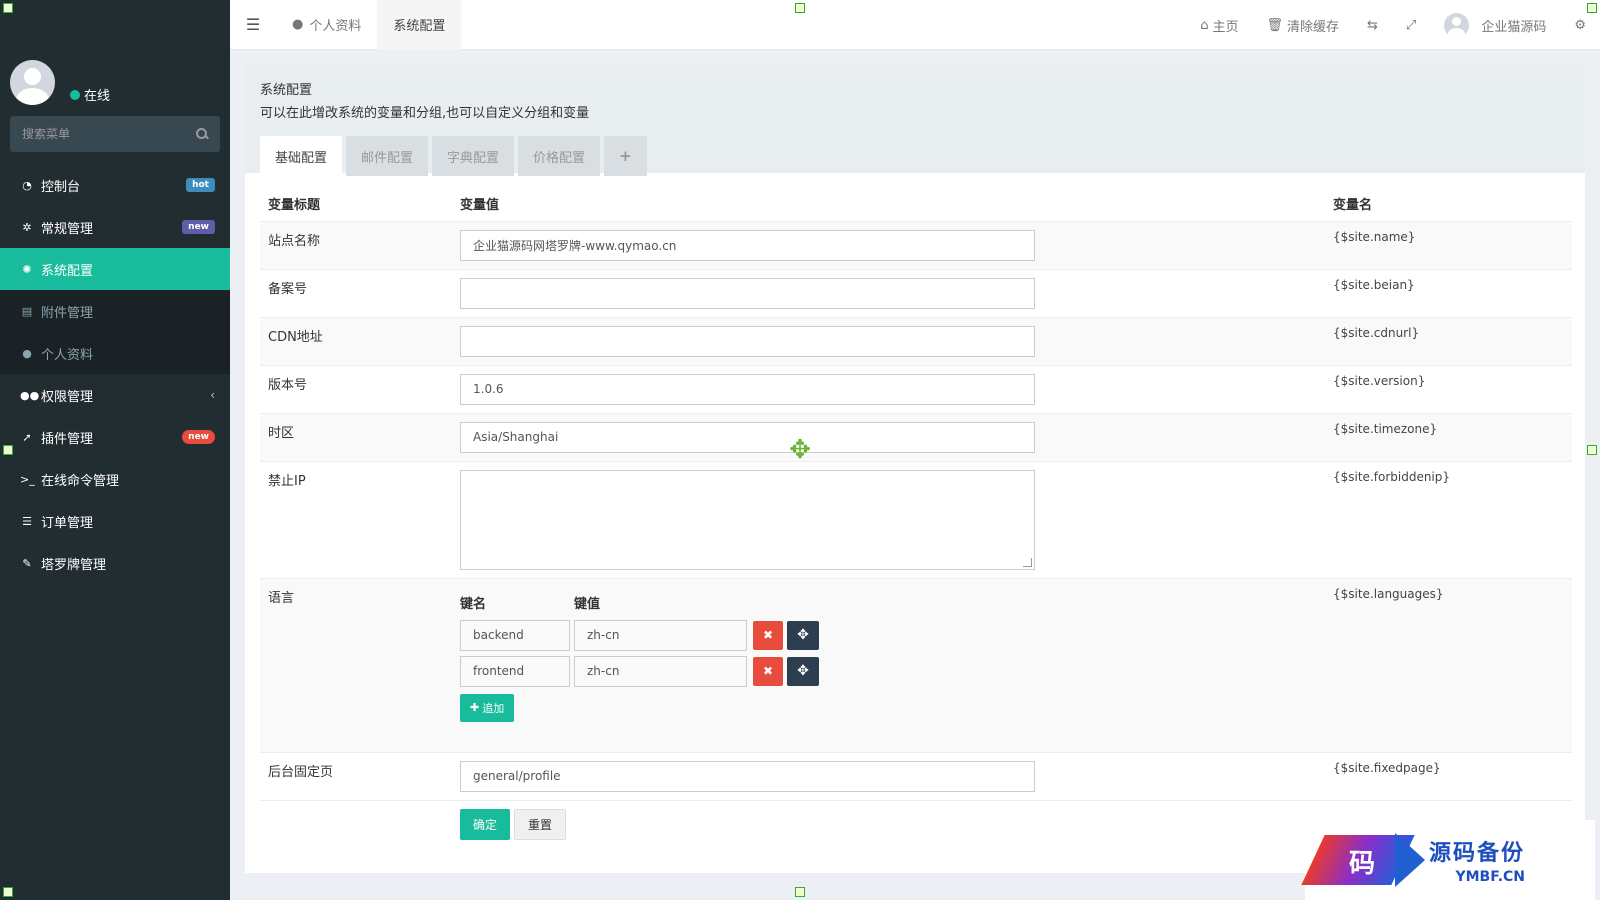  Describe the element at coordinates (515, 635) in the screenshot. I see `kv-key-input: backend` at that location.